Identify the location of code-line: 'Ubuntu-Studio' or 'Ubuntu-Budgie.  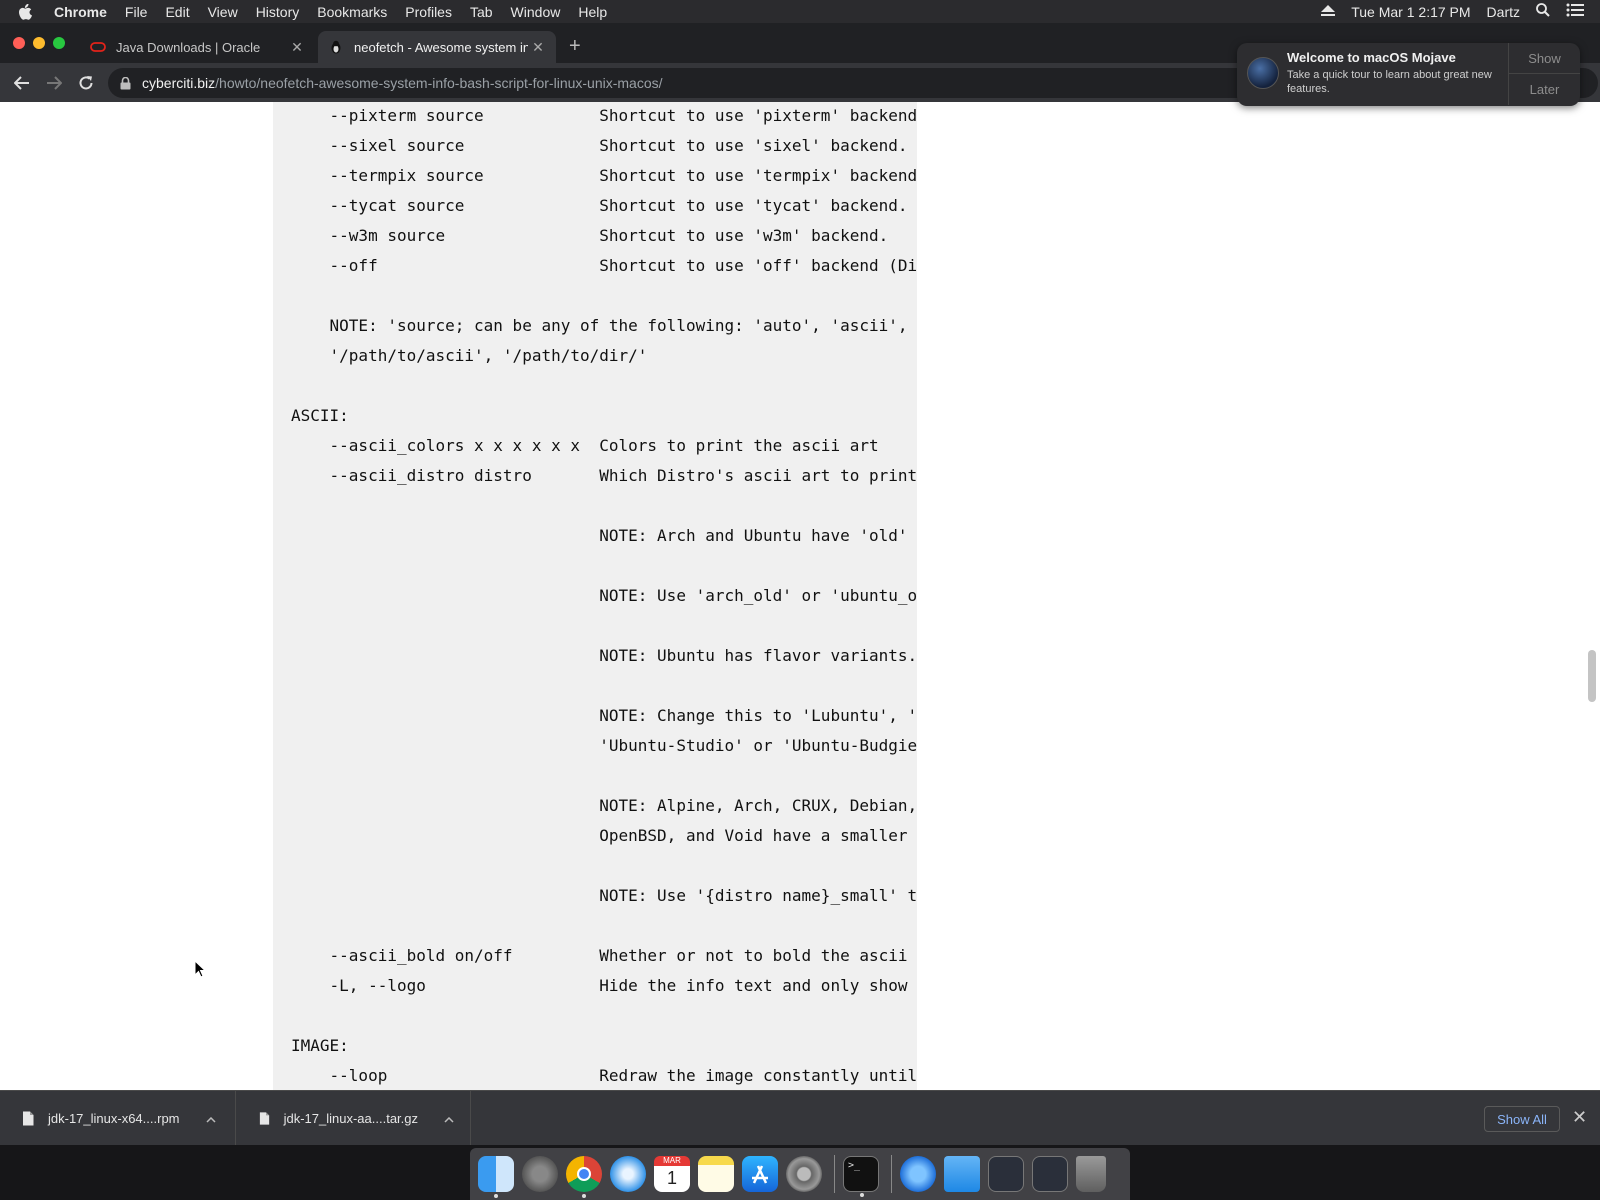
(604, 745).